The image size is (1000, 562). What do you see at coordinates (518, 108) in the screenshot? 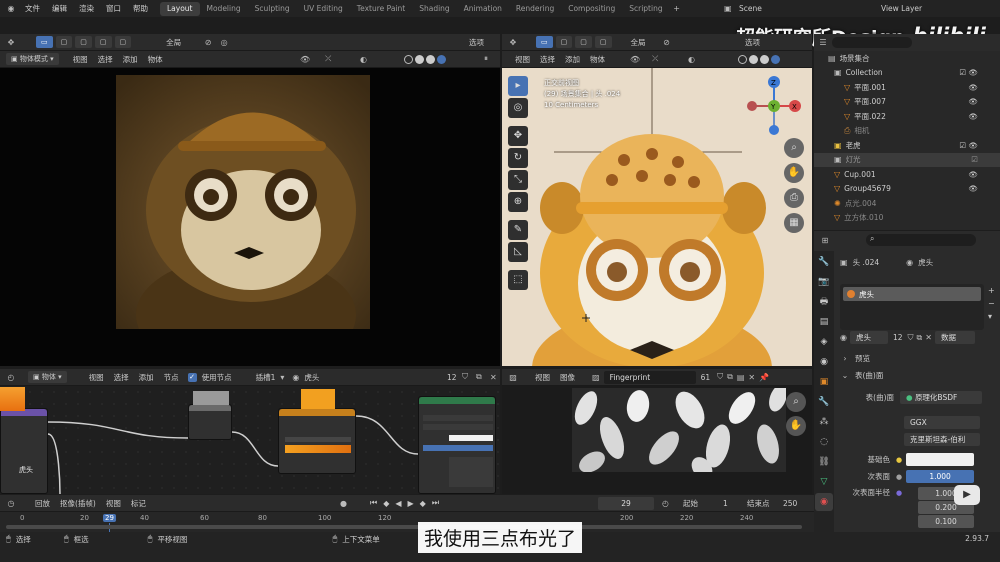
I see `tool-cursor-icon: ◎` at bounding box center [518, 108].